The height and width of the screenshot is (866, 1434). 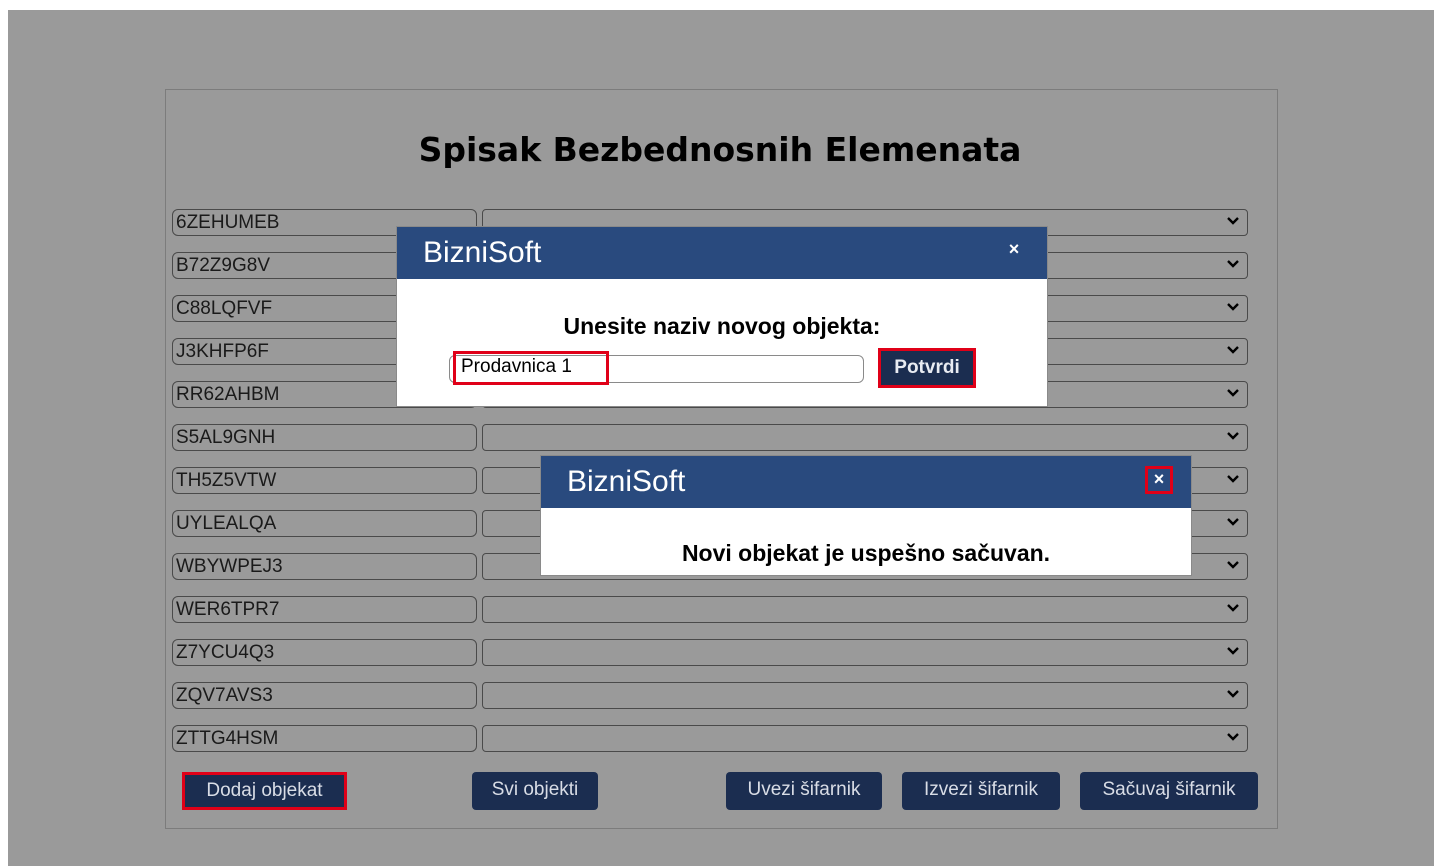 I want to click on element-row: Z7YCU4Q3, so click(x=710, y=653).